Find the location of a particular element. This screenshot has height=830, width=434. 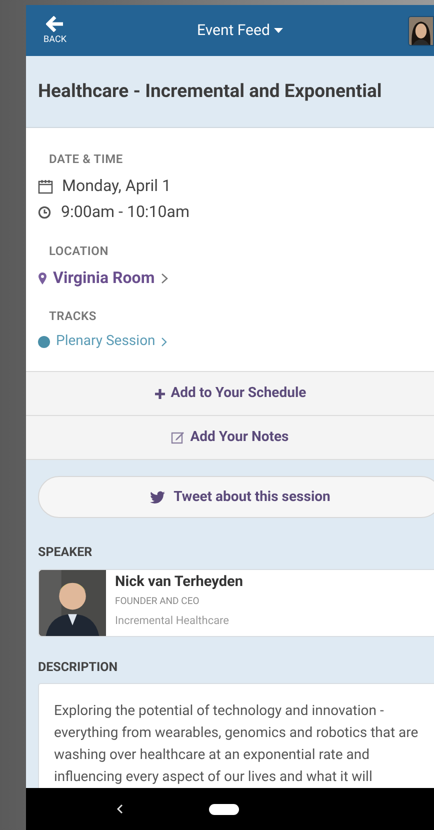

home-pill is located at coordinates (224, 809).